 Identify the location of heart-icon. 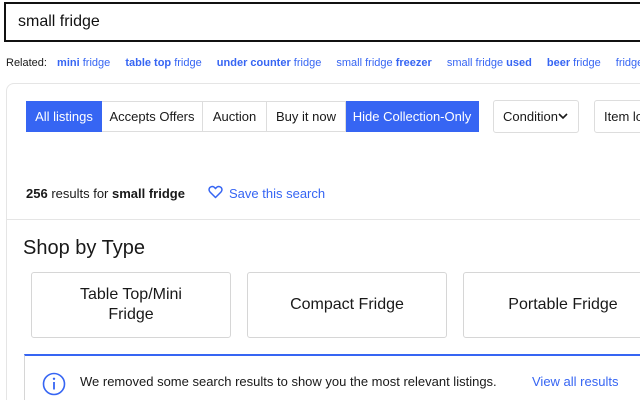
(218, 193).